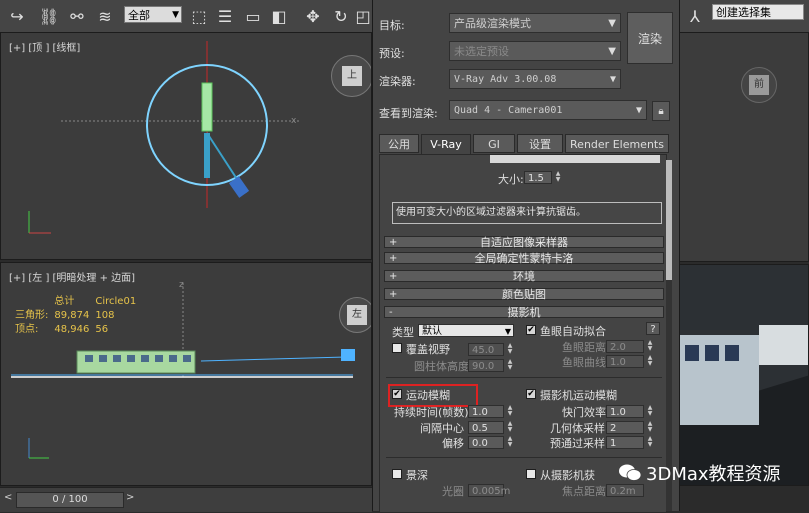 Image resolution: width=809 pixels, height=513 pixels. What do you see at coordinates (524, 294) in the screenshot?
I see `rollout-color-mapping: + 颜色贴图` at bounding box center [524, 294].